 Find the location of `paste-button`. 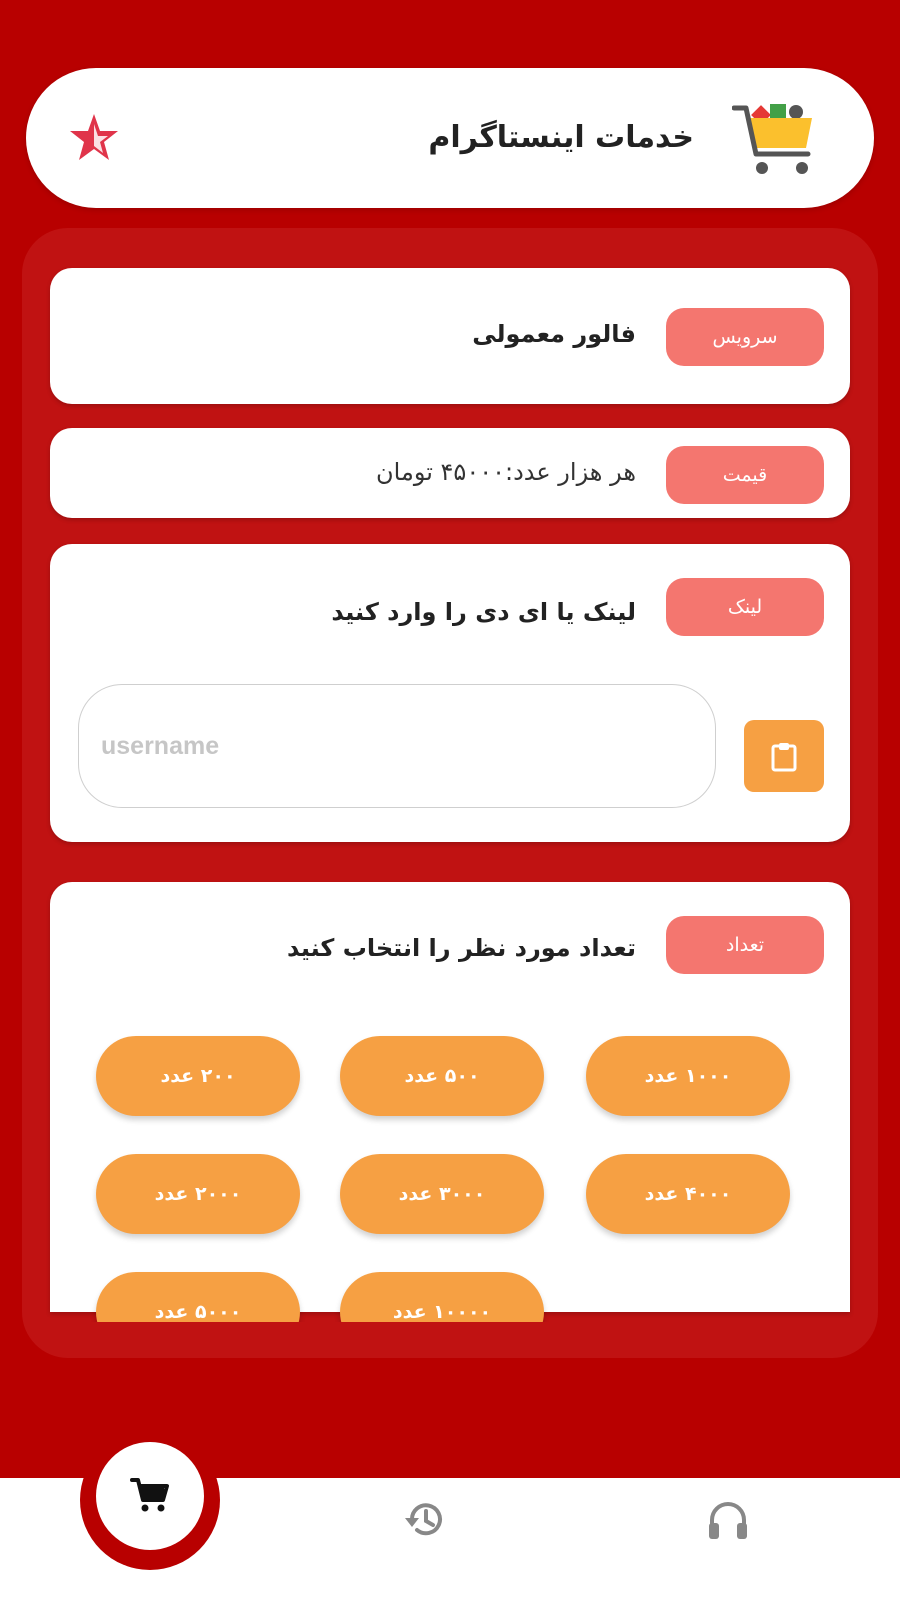

paste-button is located at coordinates (784, 756).